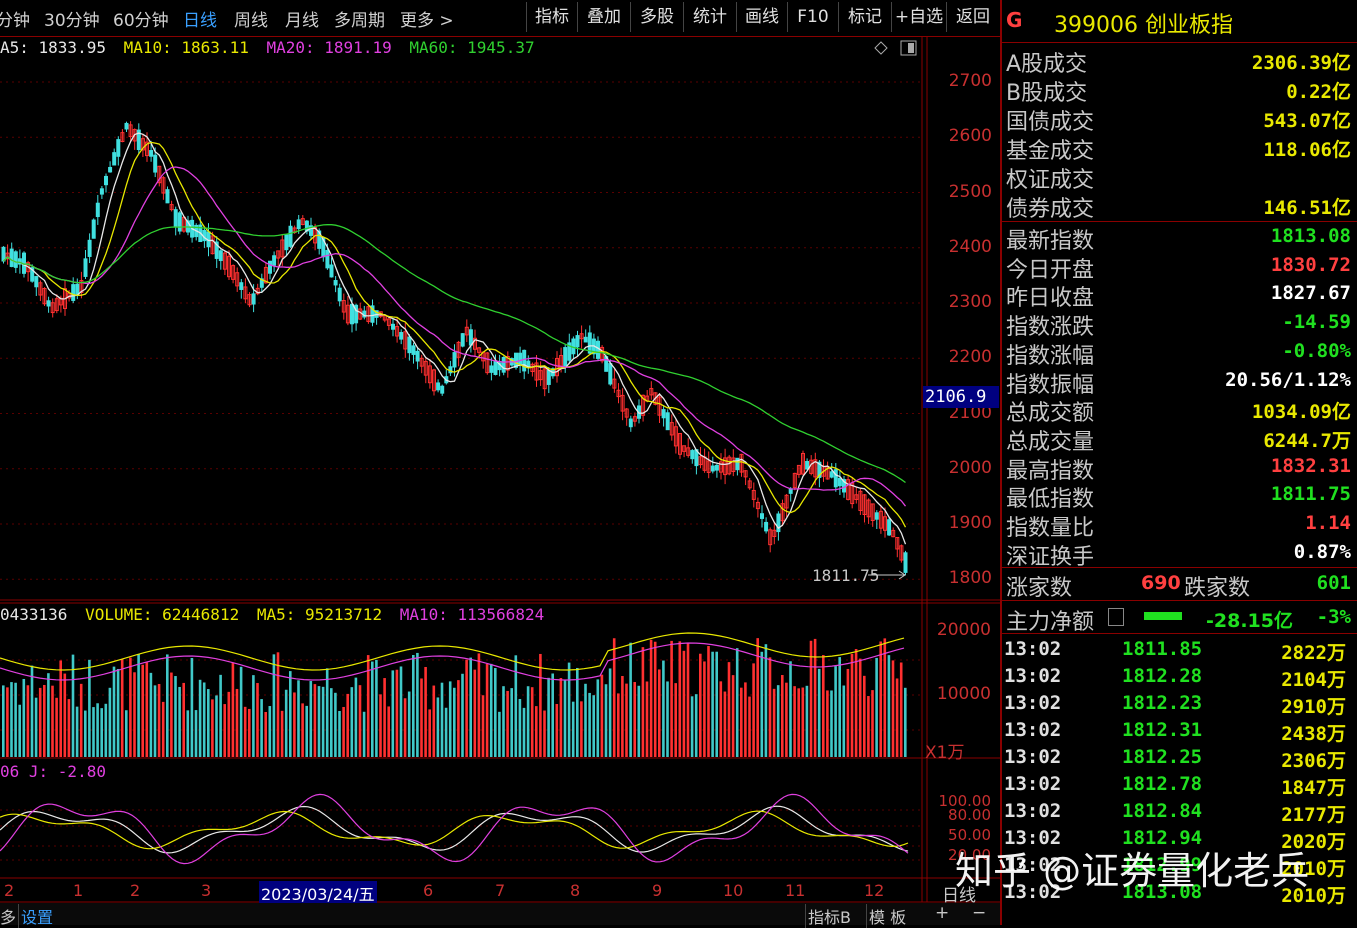 This screenshot has width=1357, height=928. I want to click on stats-button: 统计, so click(709, 17).